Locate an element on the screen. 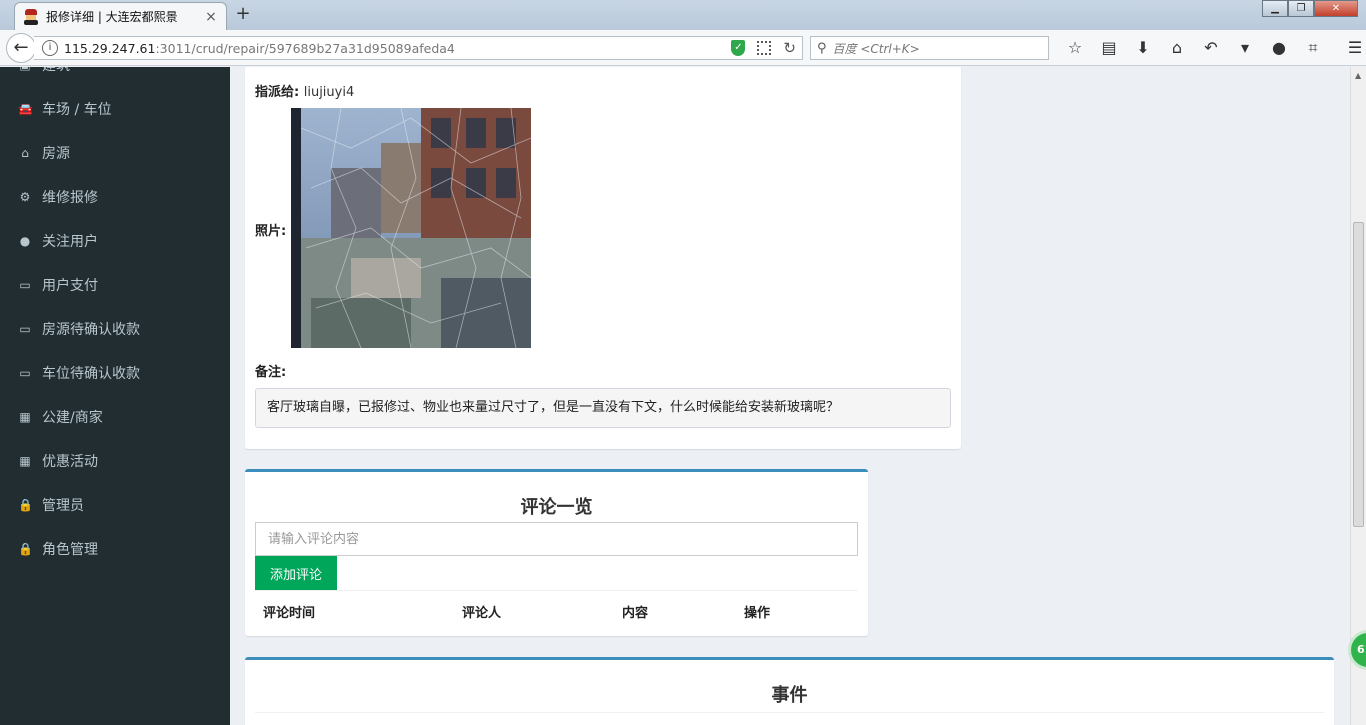 This screenshot has height=725, width=1366. column-header: 操作 is located at coordinates (757, 613).